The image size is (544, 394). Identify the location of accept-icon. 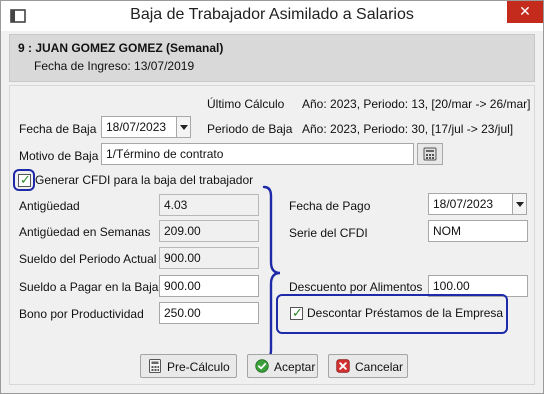
(262, 366).